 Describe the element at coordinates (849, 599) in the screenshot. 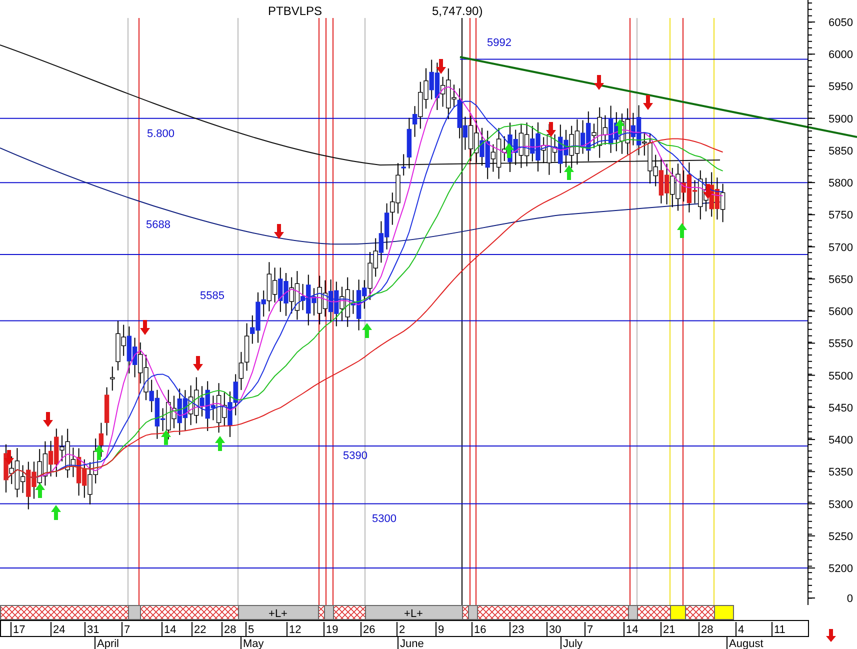

I see `y-axis-label: 0` at that location.